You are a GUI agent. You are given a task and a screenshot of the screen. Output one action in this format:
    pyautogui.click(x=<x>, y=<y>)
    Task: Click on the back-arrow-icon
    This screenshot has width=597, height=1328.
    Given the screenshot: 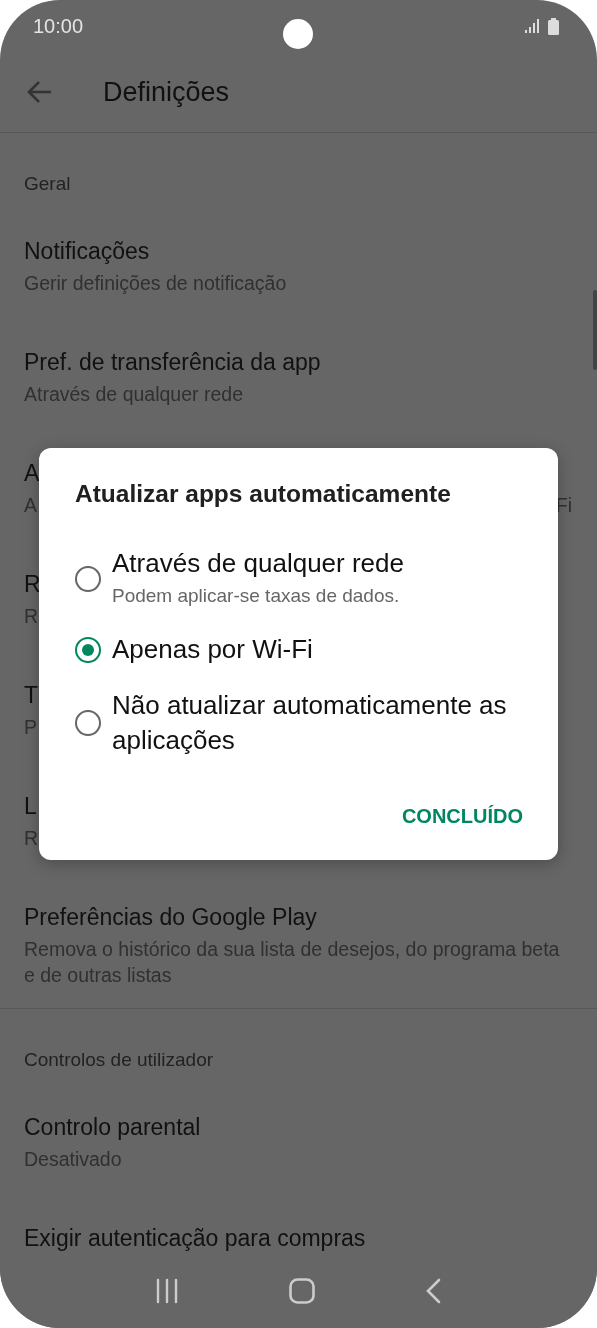 What is the action you would take?
    pyautogui.click(x=40, y=92)
    